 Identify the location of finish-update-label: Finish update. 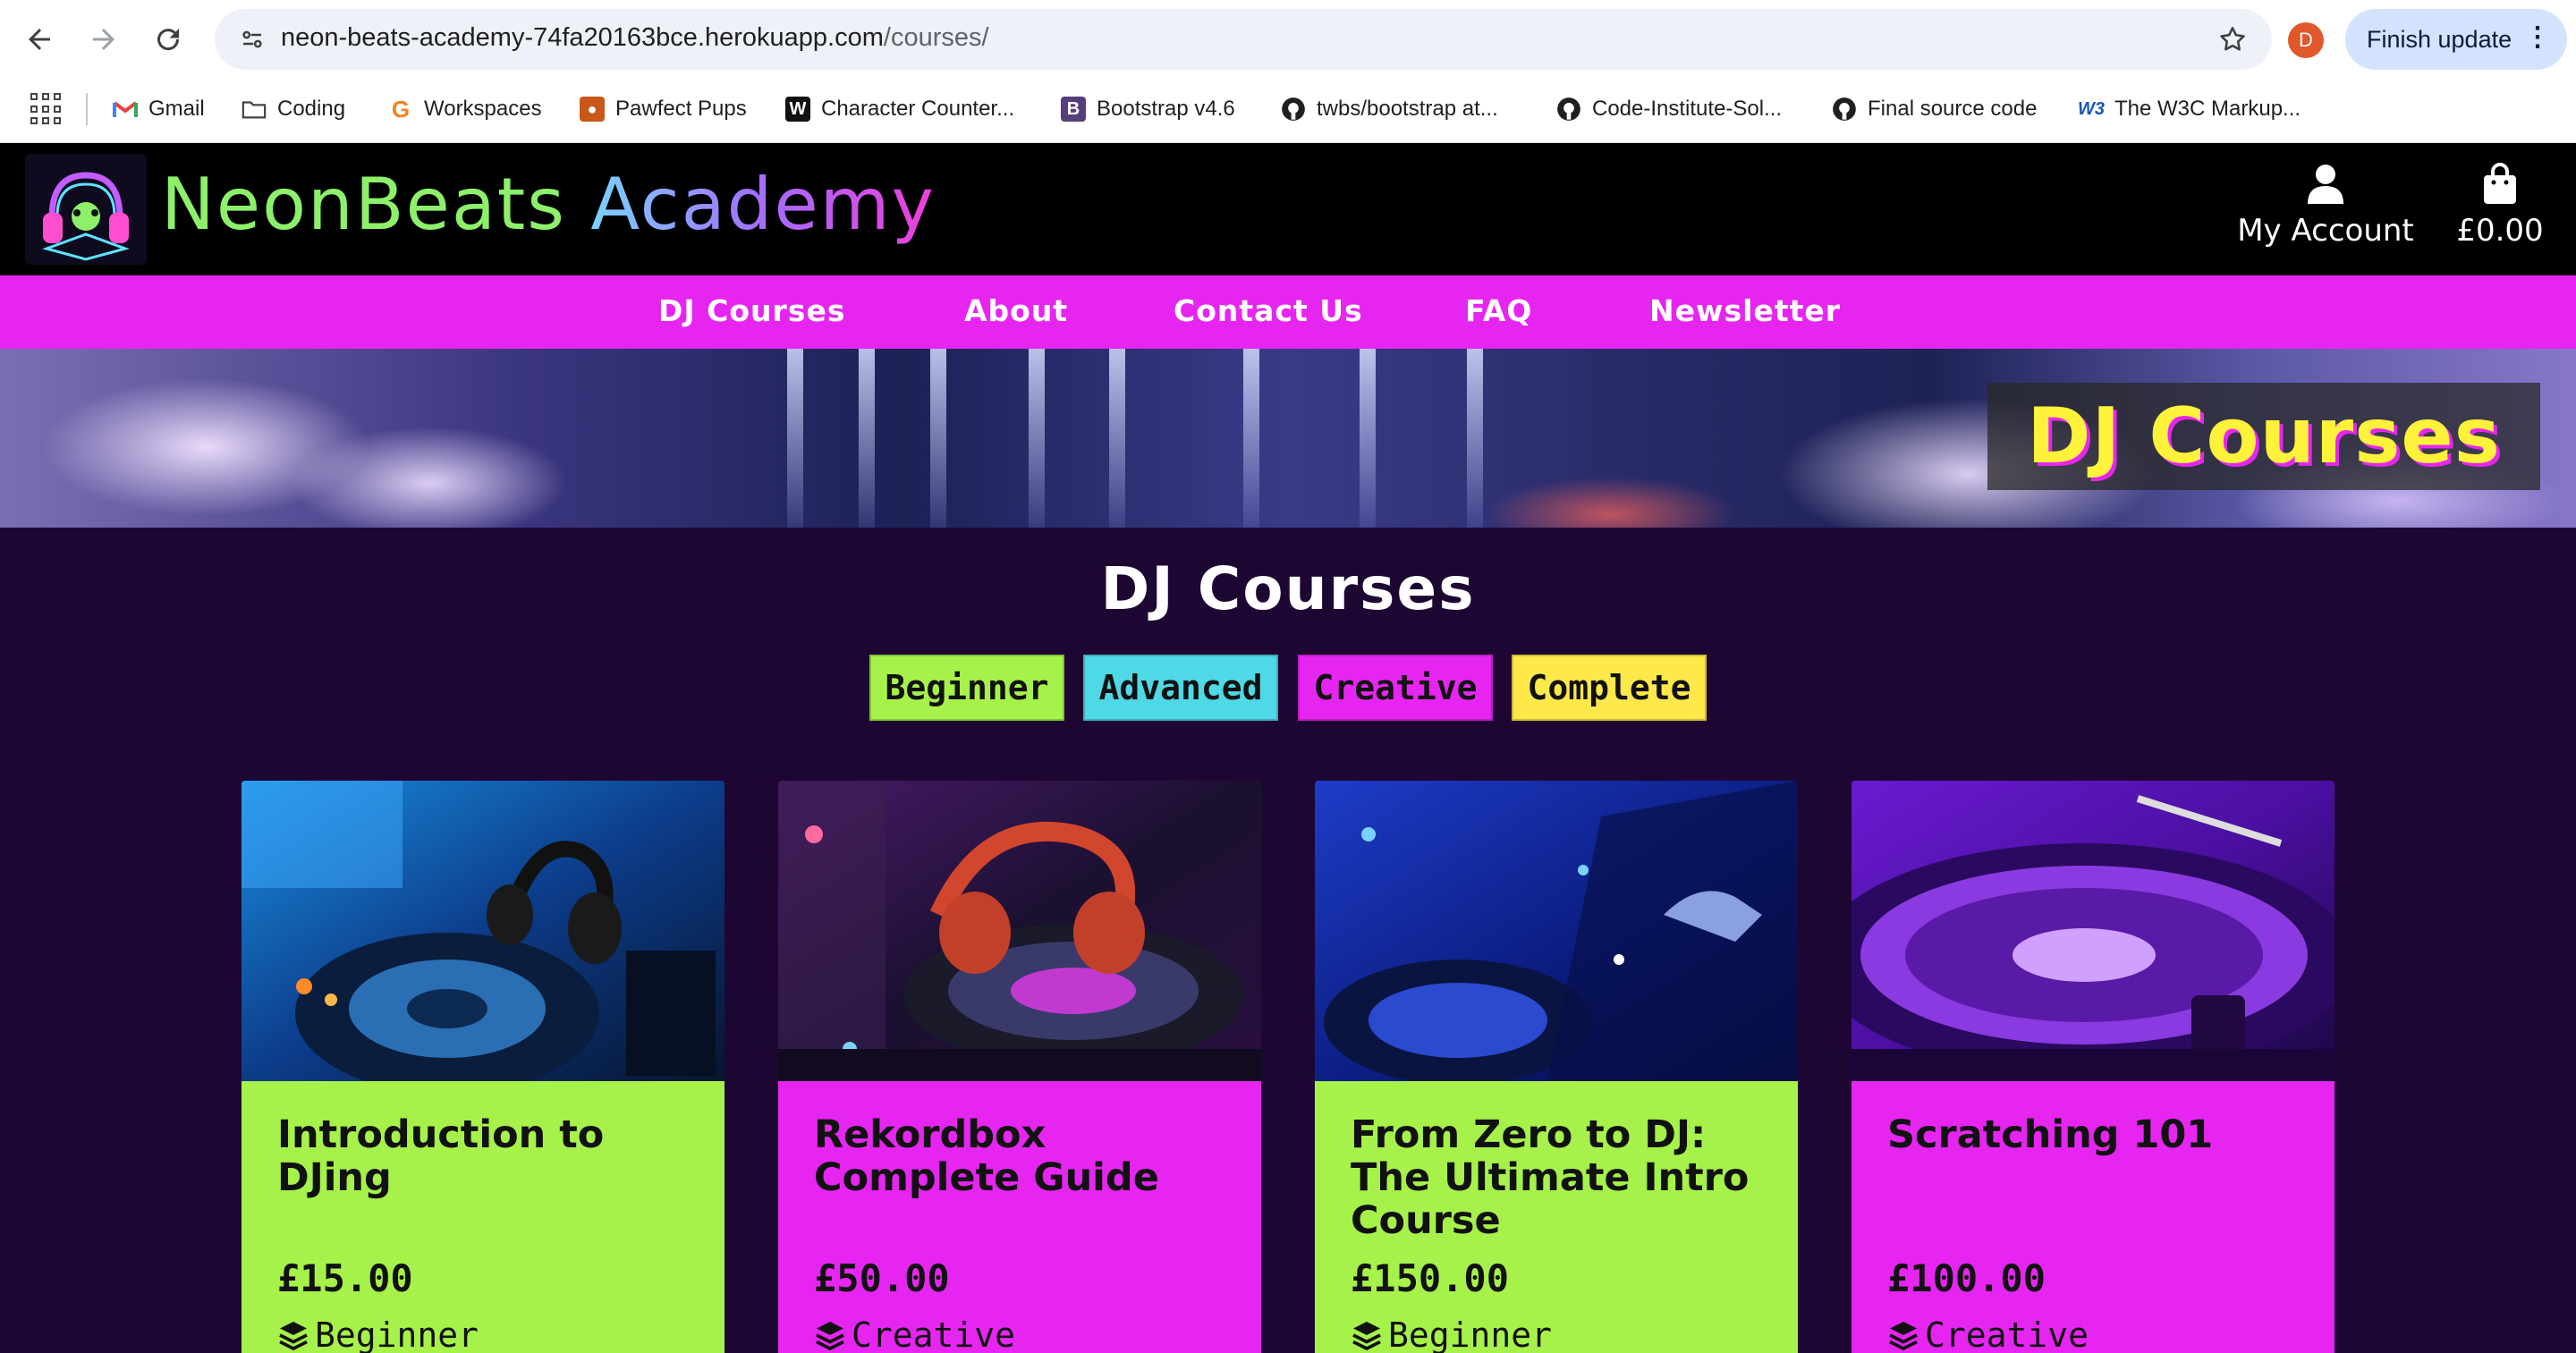
(2439, 39).